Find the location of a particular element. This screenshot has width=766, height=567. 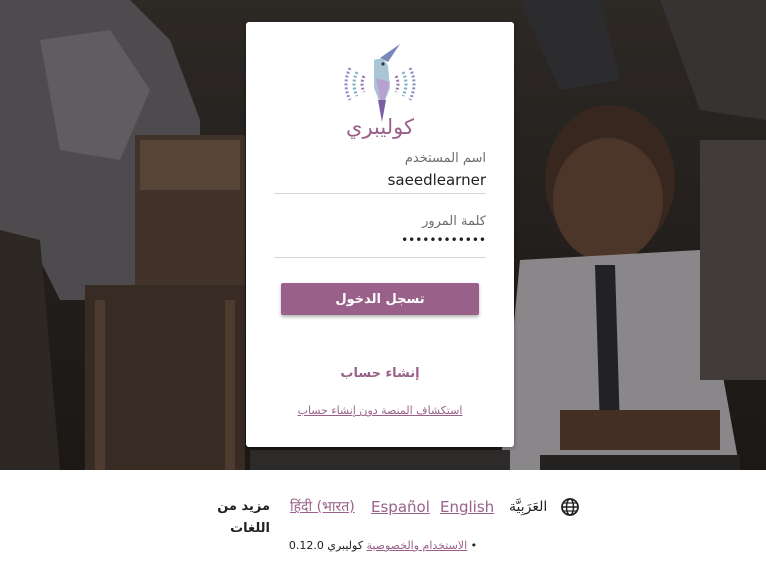

password-field: •••••••••••• is located at coordinates (381, 240).